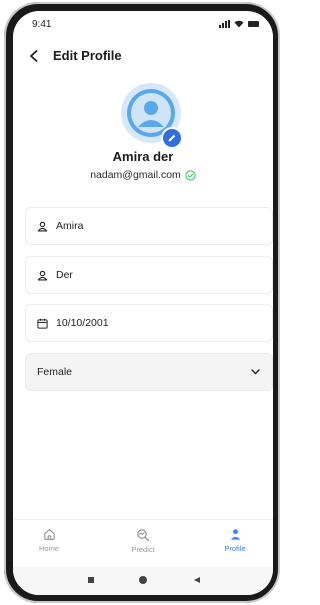  Describe the element at coordinates (70, 226) in the screenshot. I see `first-name-value: Amira` at that location.